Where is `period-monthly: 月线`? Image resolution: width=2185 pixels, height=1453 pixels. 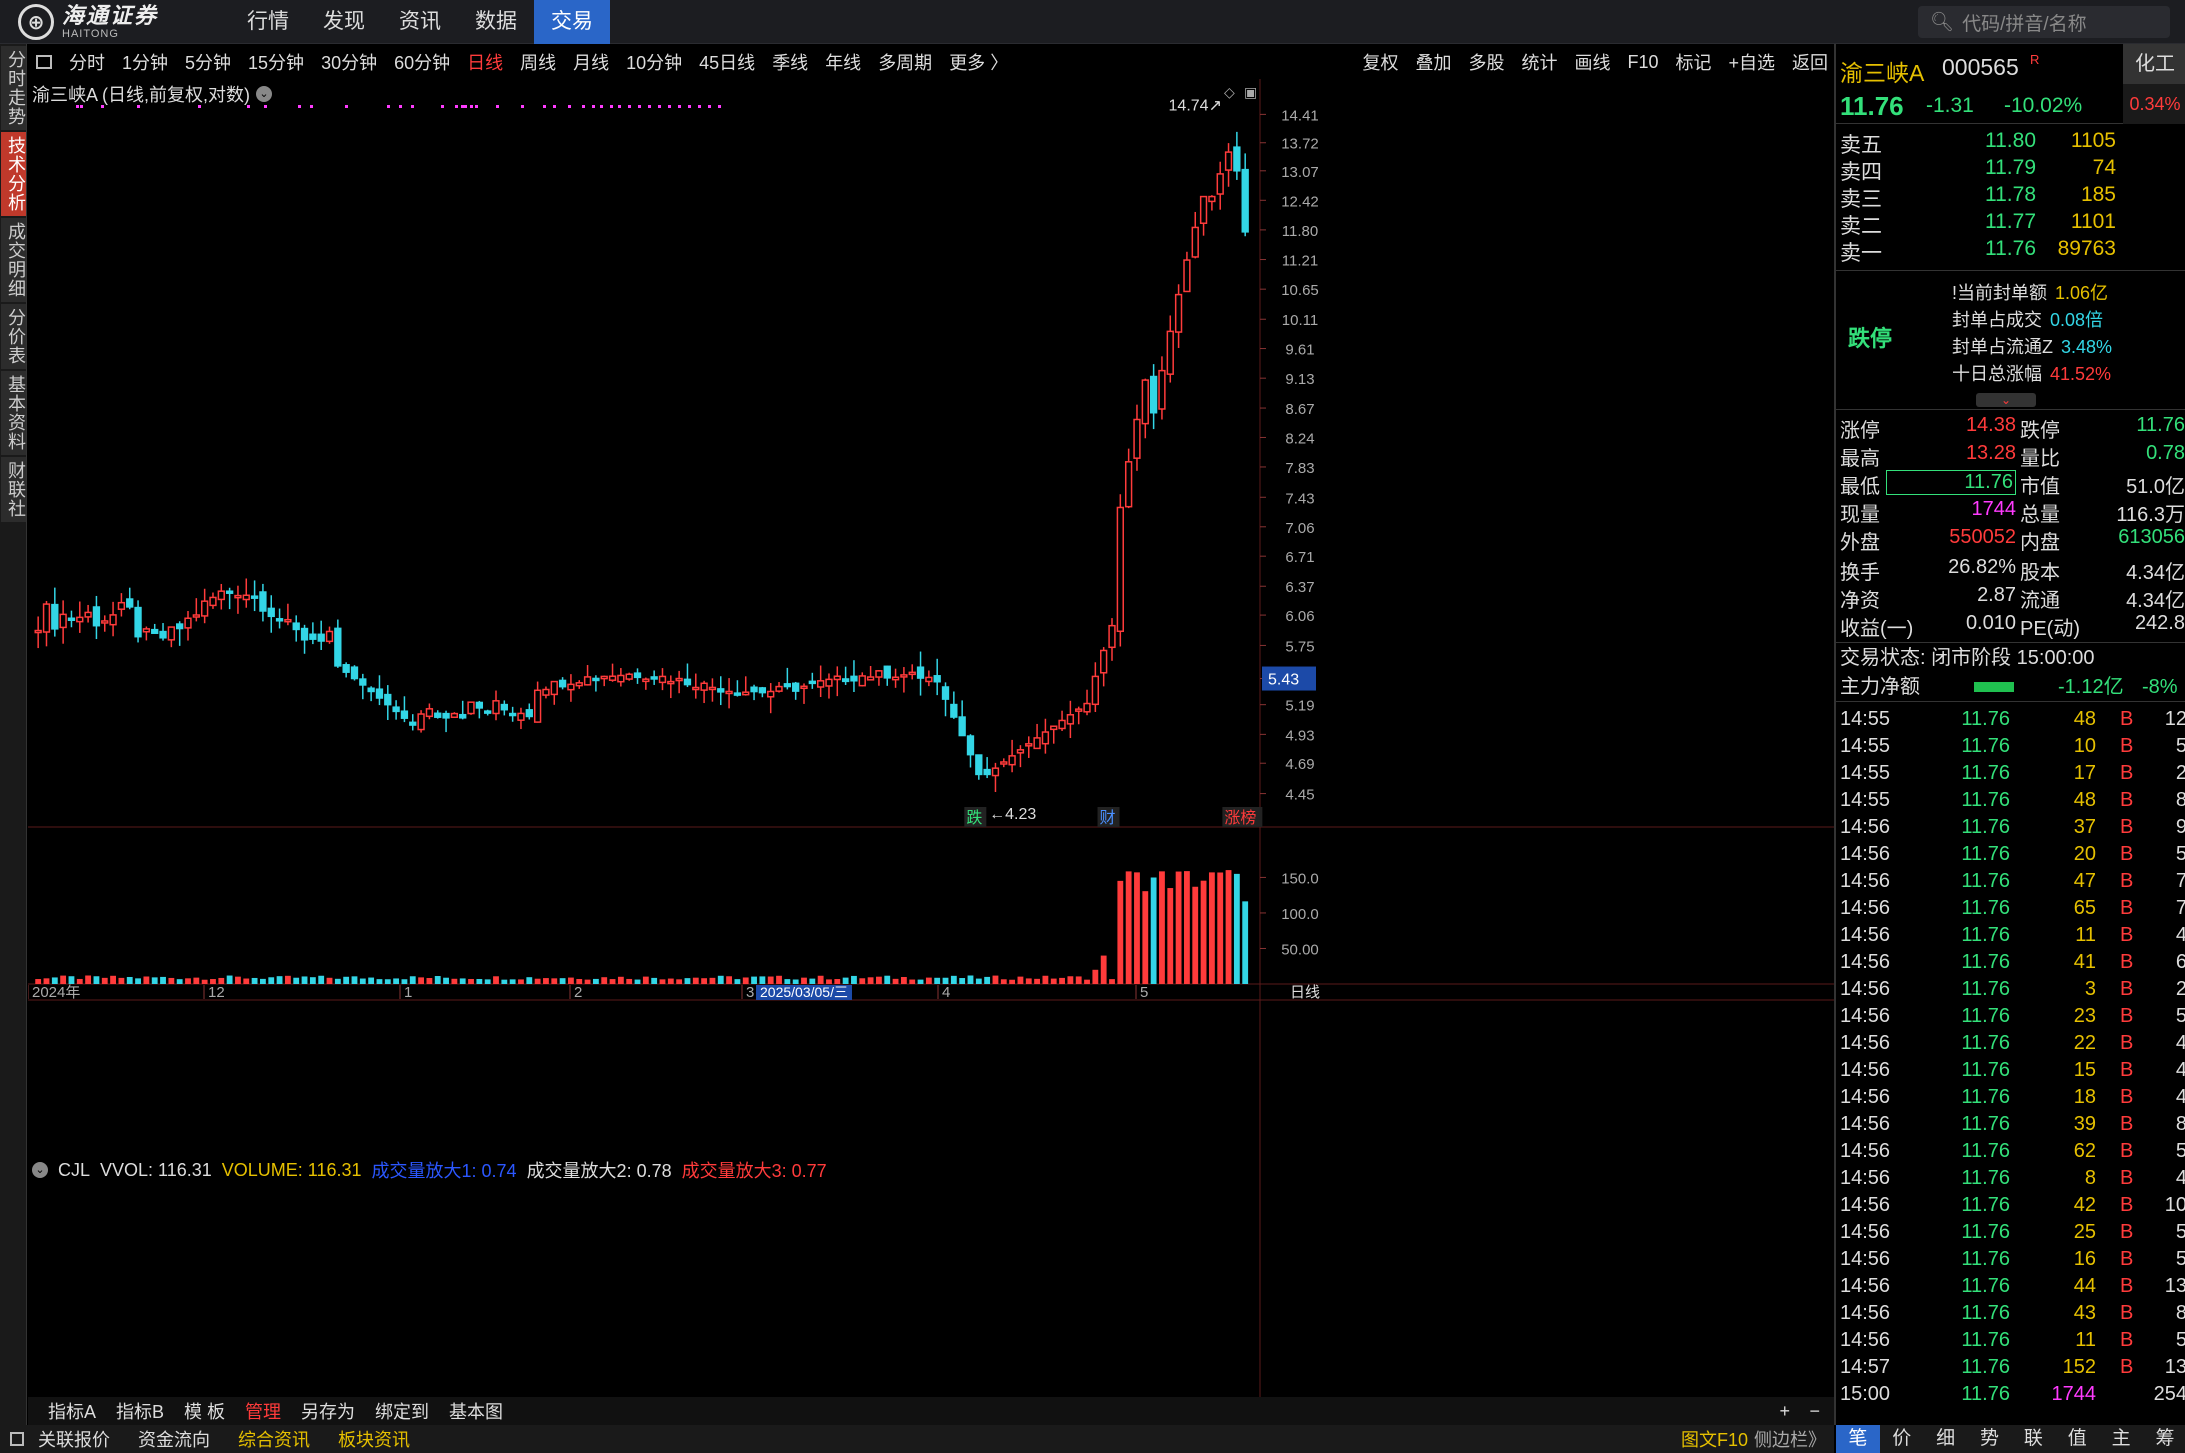 period-monthly: 月线 is located at coordinates (591, 62).